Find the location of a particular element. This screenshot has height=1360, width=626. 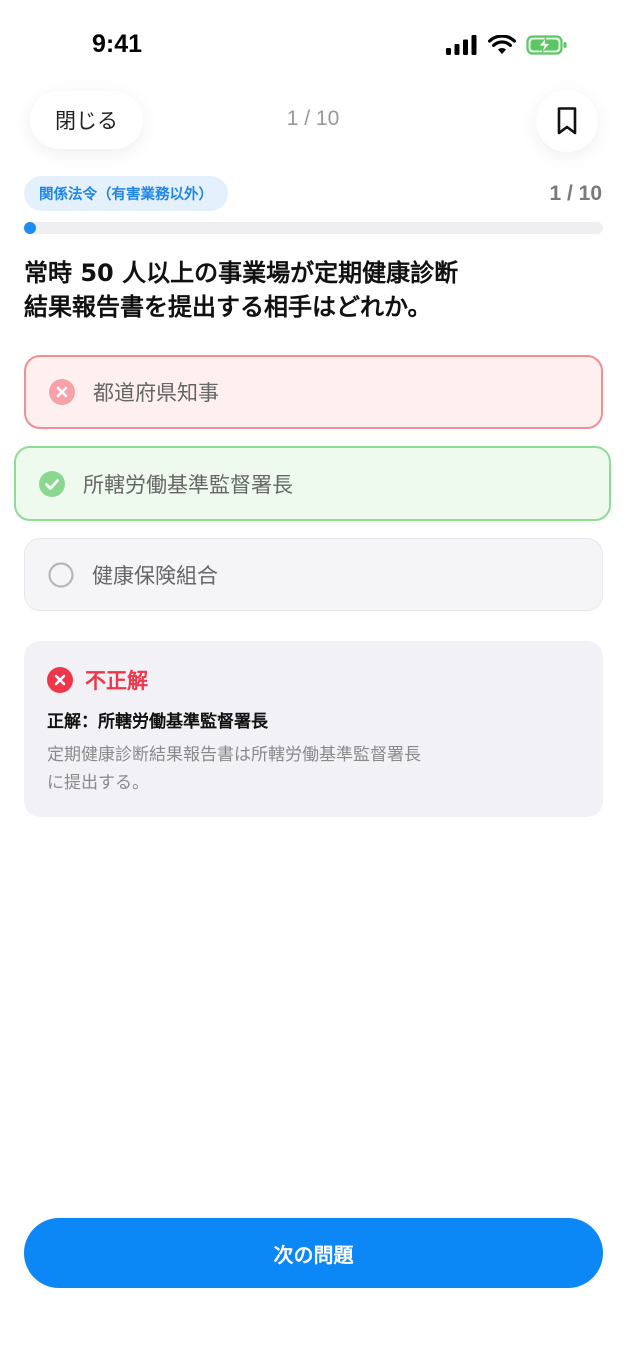

option-correct: 所轄労働基準監督署長 is located at coordinates (312, 483).